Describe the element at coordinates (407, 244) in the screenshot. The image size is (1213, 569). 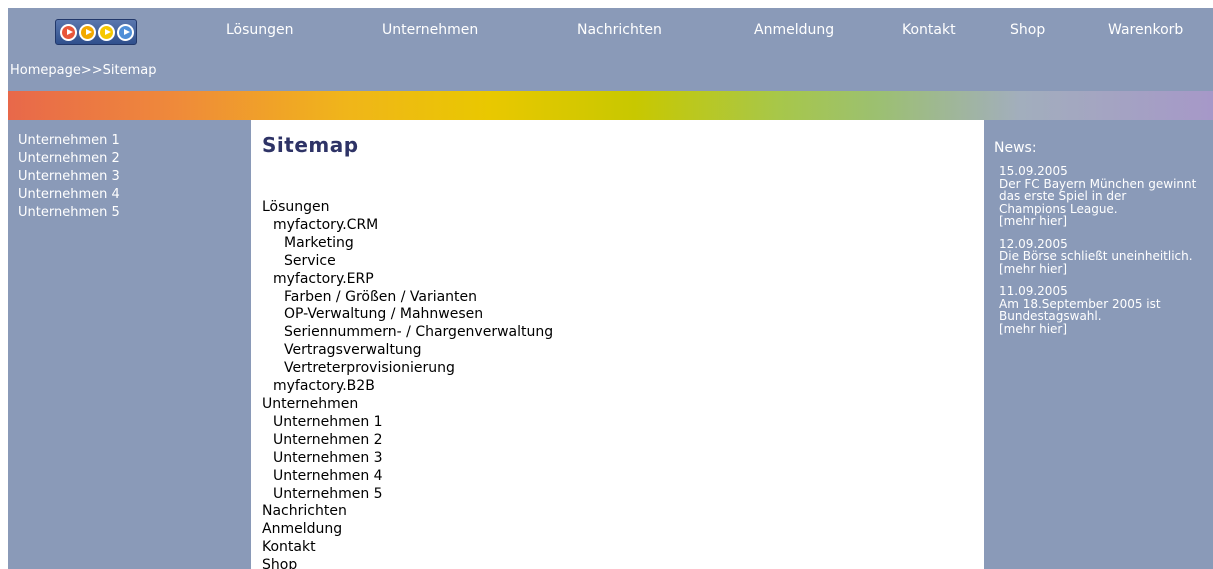
I see `sitemap-link: Marketing` at that location.